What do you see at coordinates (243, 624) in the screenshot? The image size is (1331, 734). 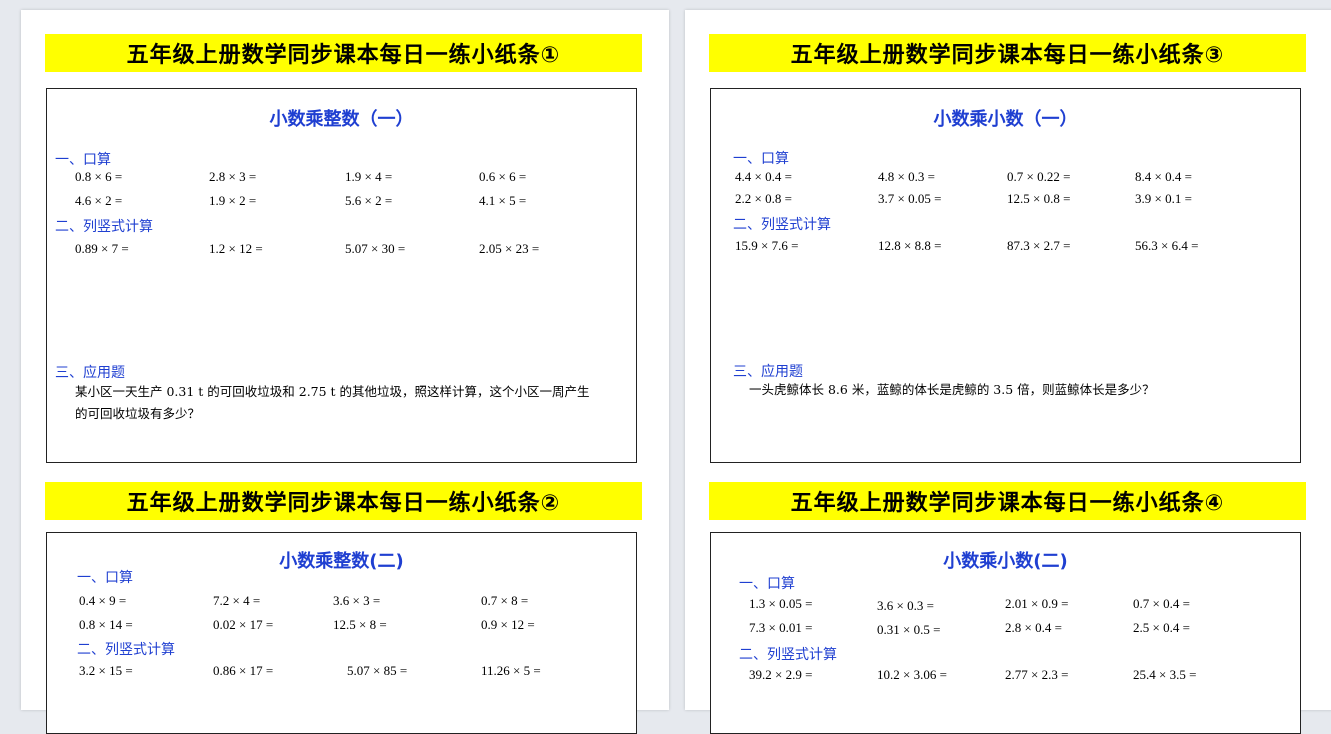 I see `problem: 0.02 × 17 =` at bounding box center [243, 624].